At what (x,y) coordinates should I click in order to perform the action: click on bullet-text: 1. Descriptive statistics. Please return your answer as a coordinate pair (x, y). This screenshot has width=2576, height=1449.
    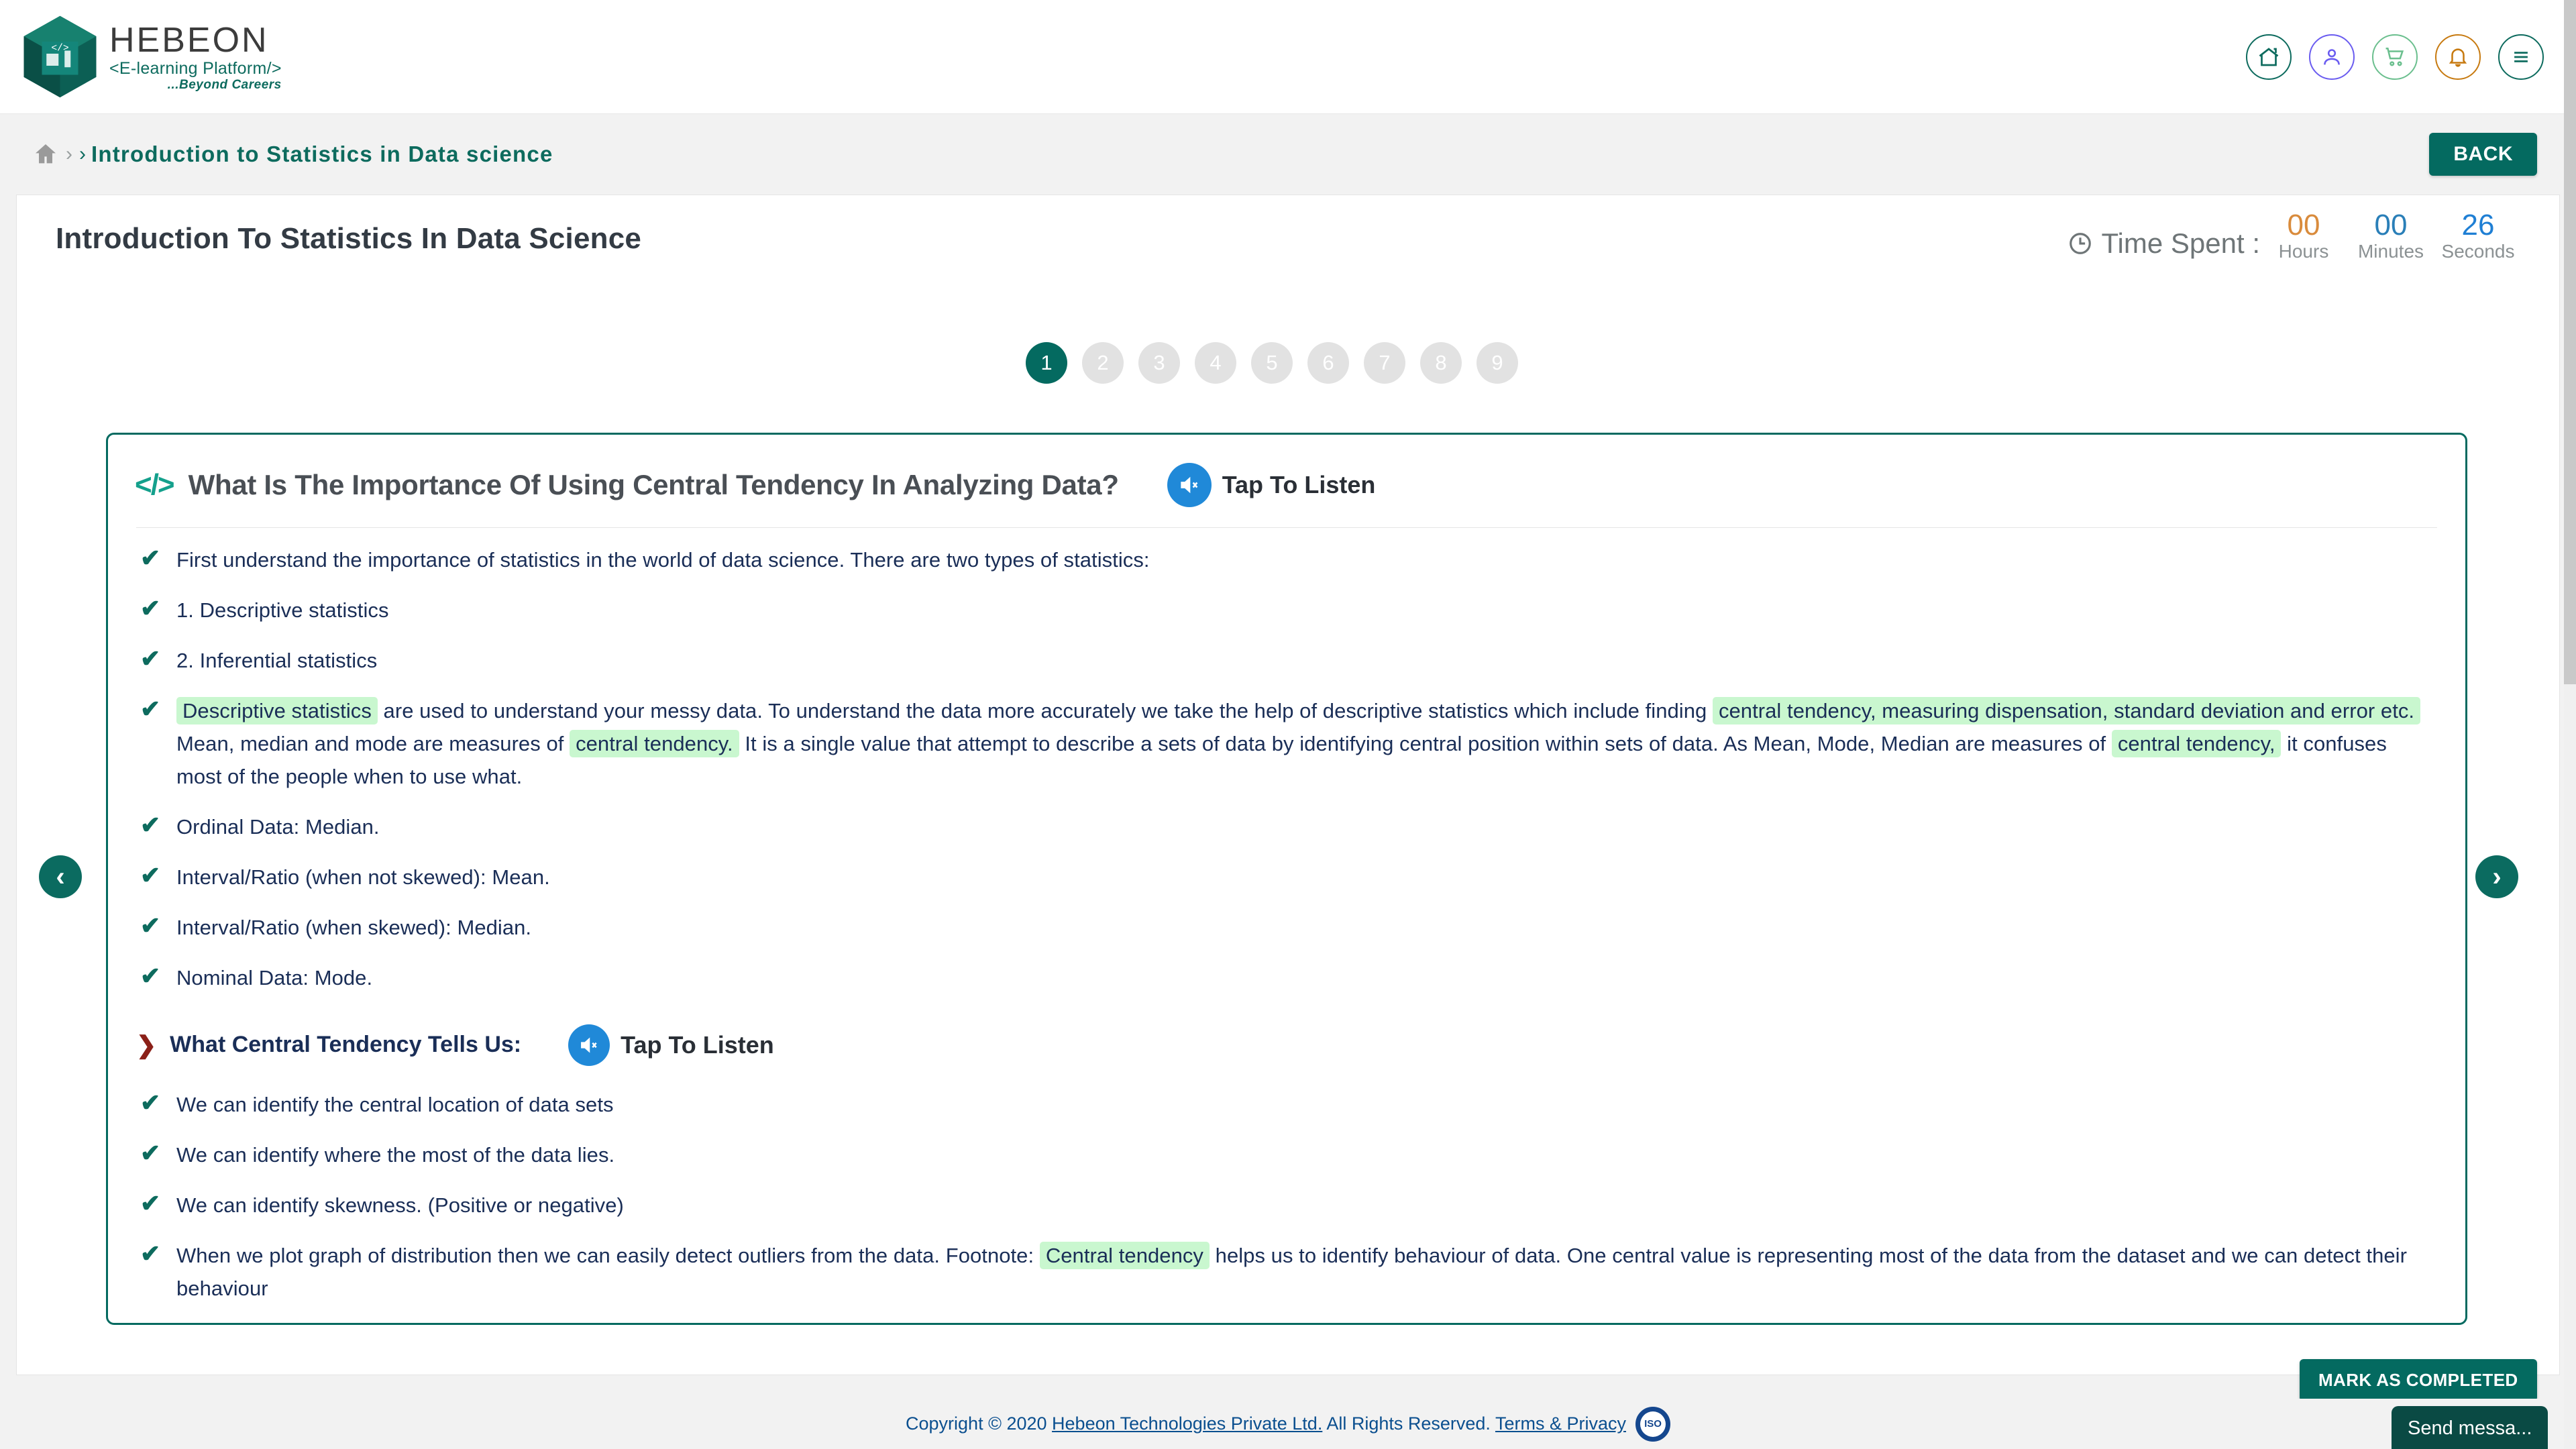
    Looking at the image, I should click on (282, 610).